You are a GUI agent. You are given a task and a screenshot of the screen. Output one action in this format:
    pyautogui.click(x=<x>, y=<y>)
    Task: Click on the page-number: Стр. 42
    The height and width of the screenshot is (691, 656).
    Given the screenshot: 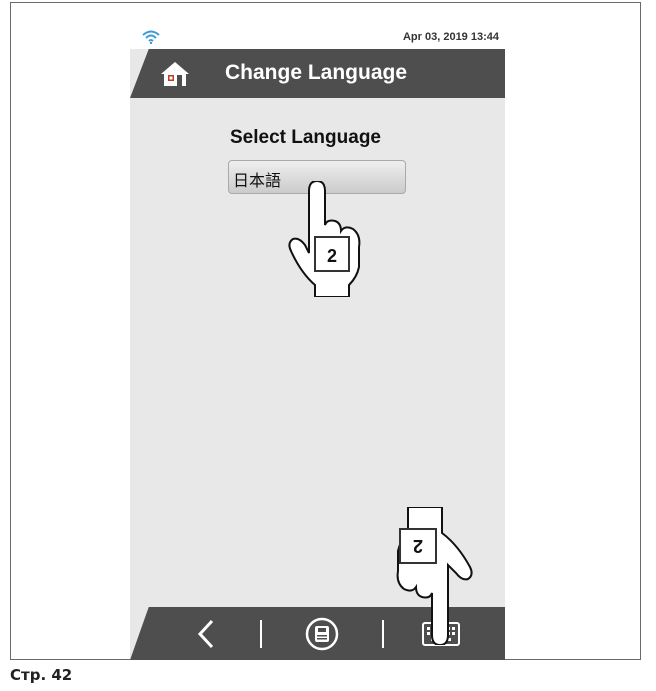 What is the action you would take?
    pyautogui.click(x=41, y=675)
    